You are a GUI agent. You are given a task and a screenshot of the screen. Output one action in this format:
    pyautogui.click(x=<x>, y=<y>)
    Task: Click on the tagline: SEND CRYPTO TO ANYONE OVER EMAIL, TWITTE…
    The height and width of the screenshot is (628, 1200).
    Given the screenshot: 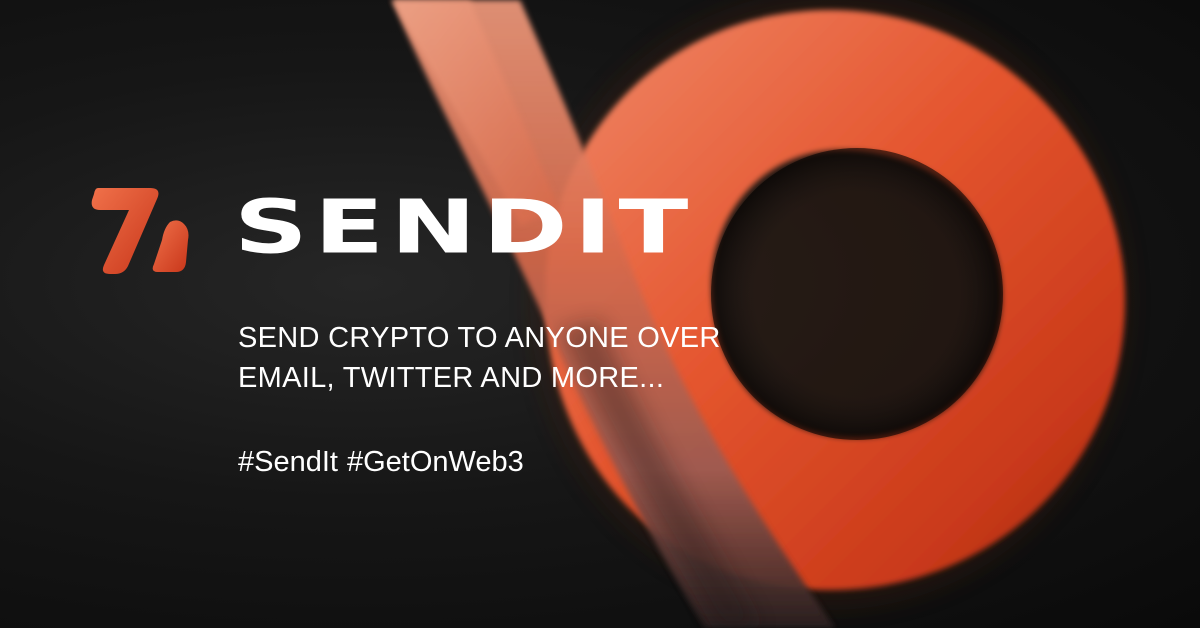 What is the action you would take?
    pyautogui.click(x=558, y=358)
    